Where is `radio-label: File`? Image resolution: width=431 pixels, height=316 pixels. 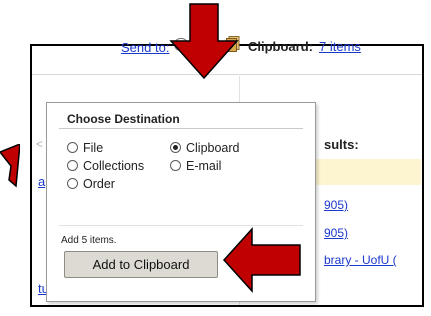
radio-label: File is located at coordinates (93, 147).